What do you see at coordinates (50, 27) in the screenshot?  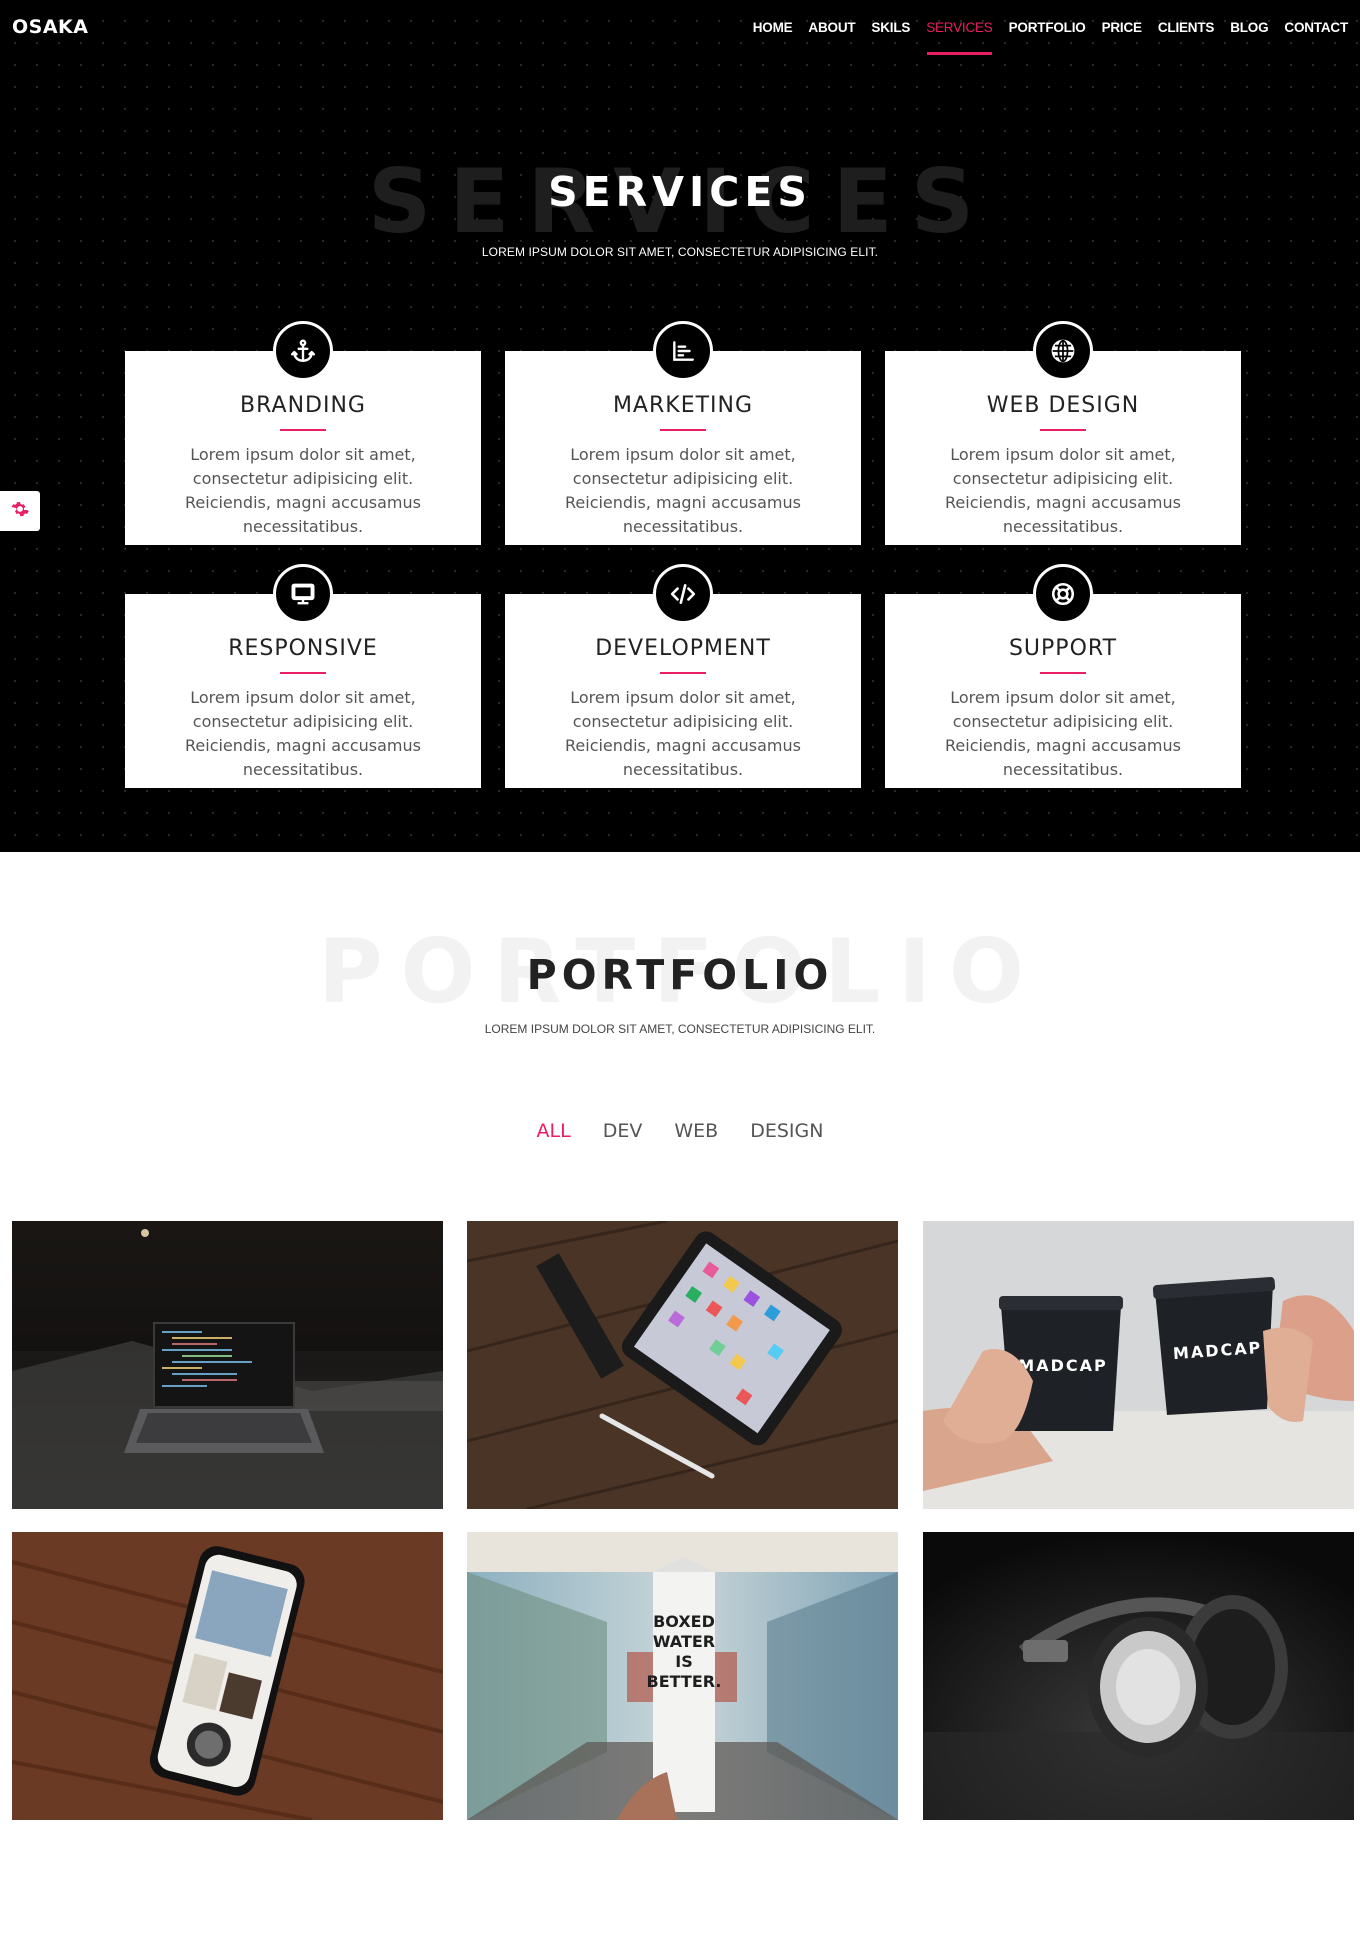 I see `site-logo: OSAKA` at bounding box center [50, 27].